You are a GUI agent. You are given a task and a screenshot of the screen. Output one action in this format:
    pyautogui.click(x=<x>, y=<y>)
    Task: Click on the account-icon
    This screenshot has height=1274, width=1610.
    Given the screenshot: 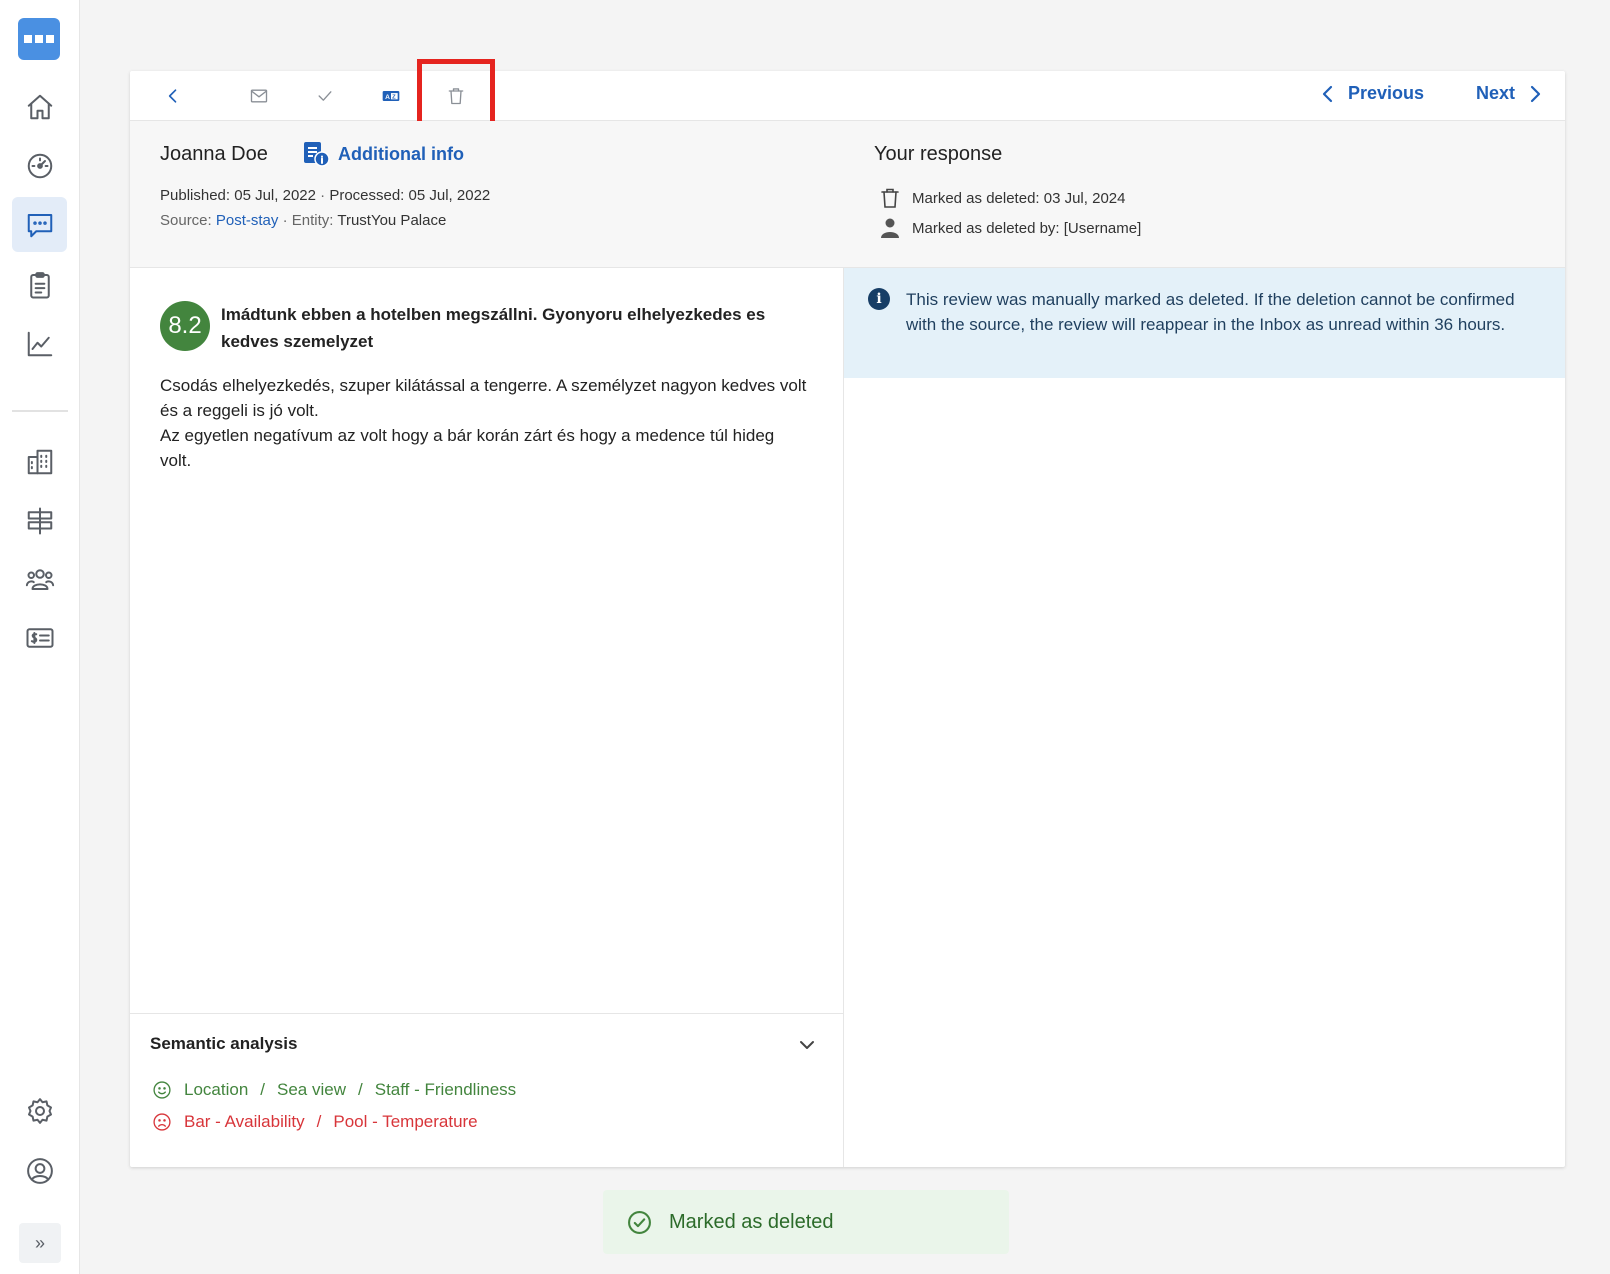 What is the action you would take?
    pyautogui.click(x=39, y=1170)
    